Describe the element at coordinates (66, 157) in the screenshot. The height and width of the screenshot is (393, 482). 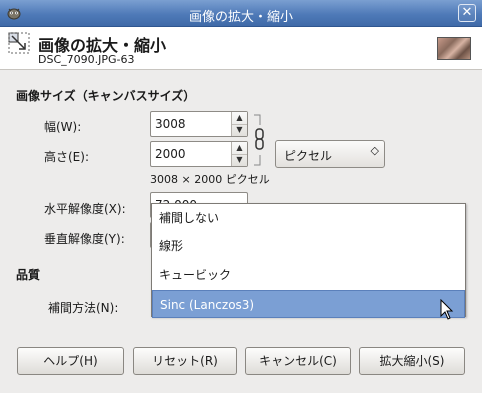
I see `height-label: 高さ(E):` at that location.